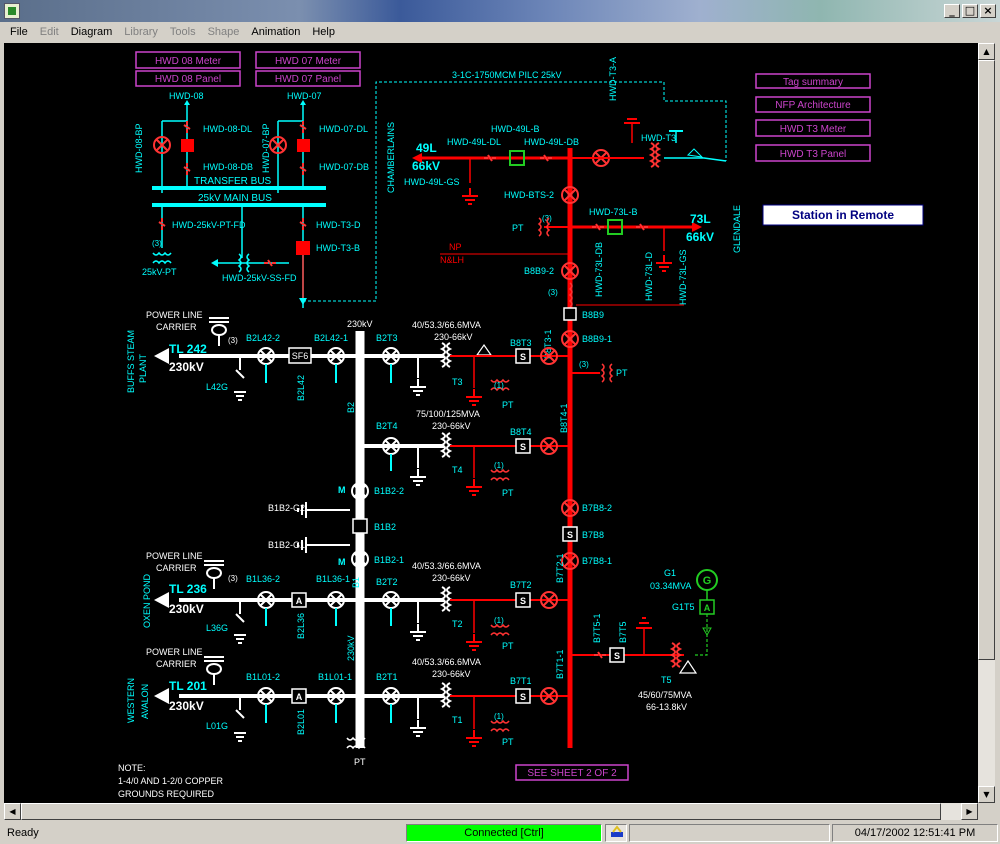 This screenshot has width=1000, height=844. What do you see at coordinates (508, 493) in the screenshot?
I see `label-t4-pt: PT` at bounding box center [508, 493].